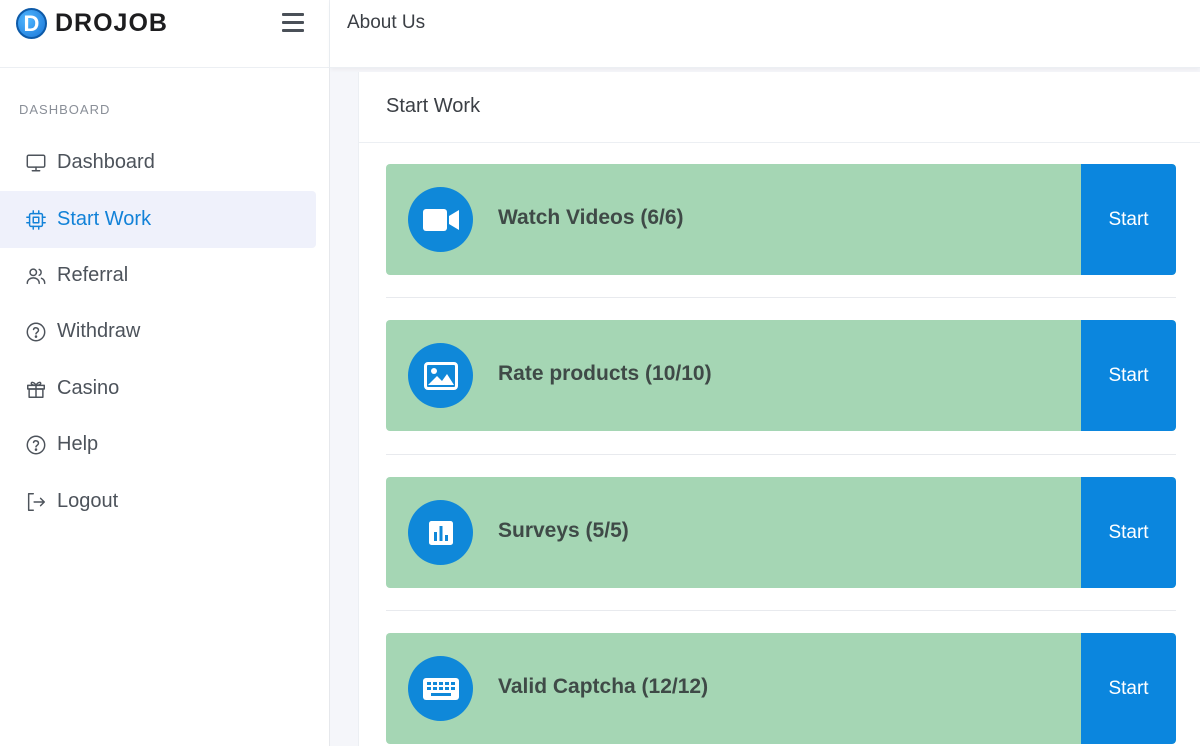 The height and width of the screenshot is (746, 1200). I want to click on sidebar-item-casino: Casino, so click(158, 388).